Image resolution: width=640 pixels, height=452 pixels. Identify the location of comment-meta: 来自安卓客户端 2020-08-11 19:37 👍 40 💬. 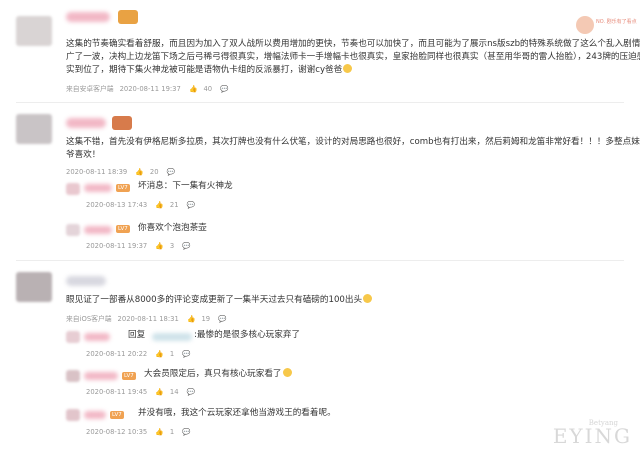
(150, 88).